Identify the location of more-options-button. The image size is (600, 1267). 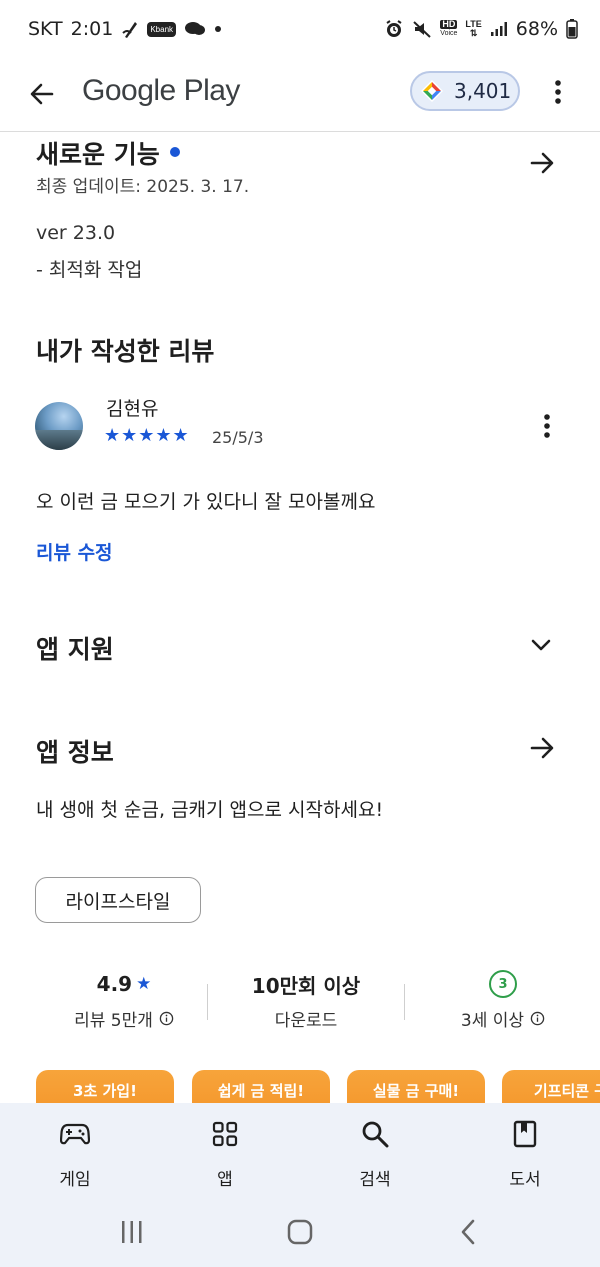
(558, 92).